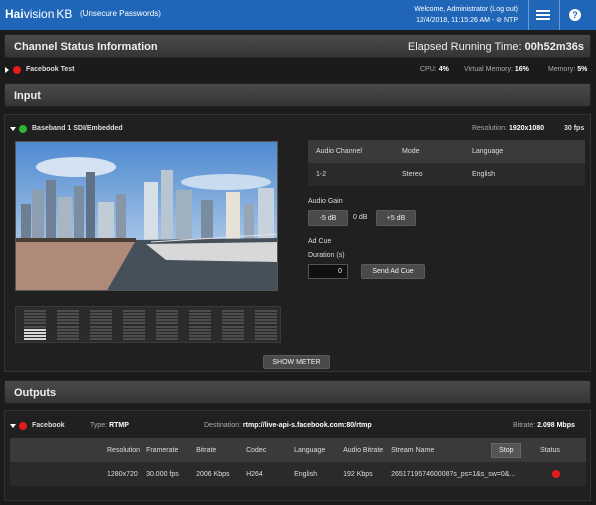 This screenshot has height=505, width=596. What do you see at coordinates (7, 70) in the screenshot?
I see `expand-arrow-icon` at bounding box center [7, 70].